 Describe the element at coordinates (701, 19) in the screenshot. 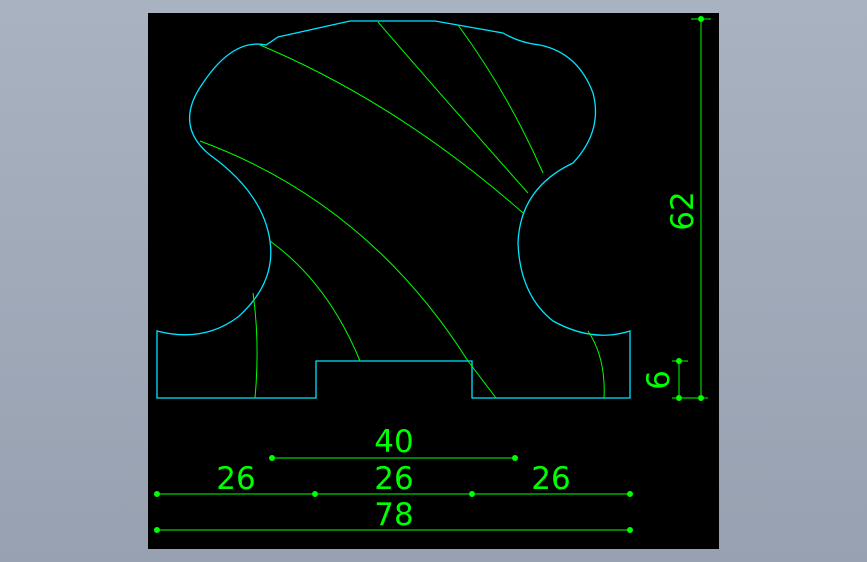

I see `dim-62-top-dot` at that location.